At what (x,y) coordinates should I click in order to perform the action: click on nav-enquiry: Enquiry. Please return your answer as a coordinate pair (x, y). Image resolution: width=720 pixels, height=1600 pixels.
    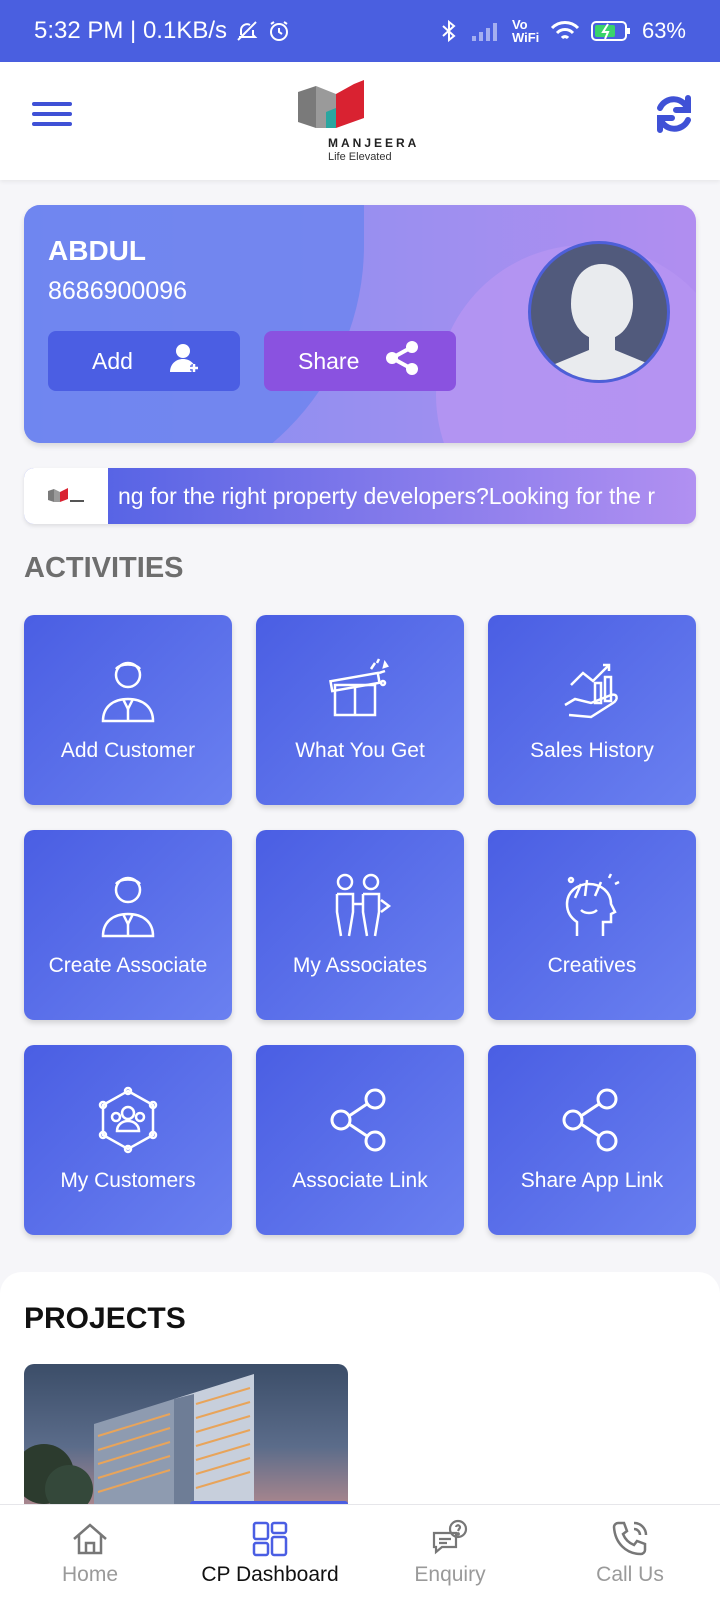
    Looking at the image, I should click on (450, 1552).